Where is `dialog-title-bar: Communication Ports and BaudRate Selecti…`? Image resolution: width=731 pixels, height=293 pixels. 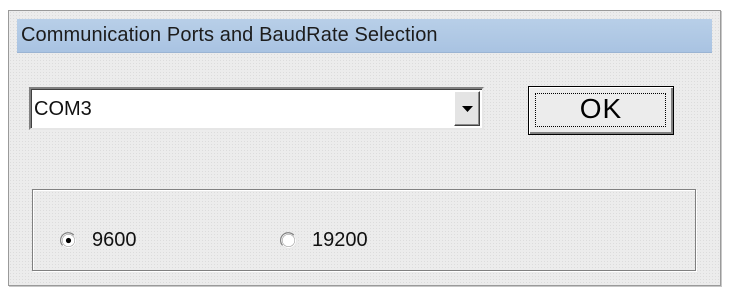
dialog-title-bar: Communication Ports and BaudRate Selecti… is located at coordinates (364, 36).